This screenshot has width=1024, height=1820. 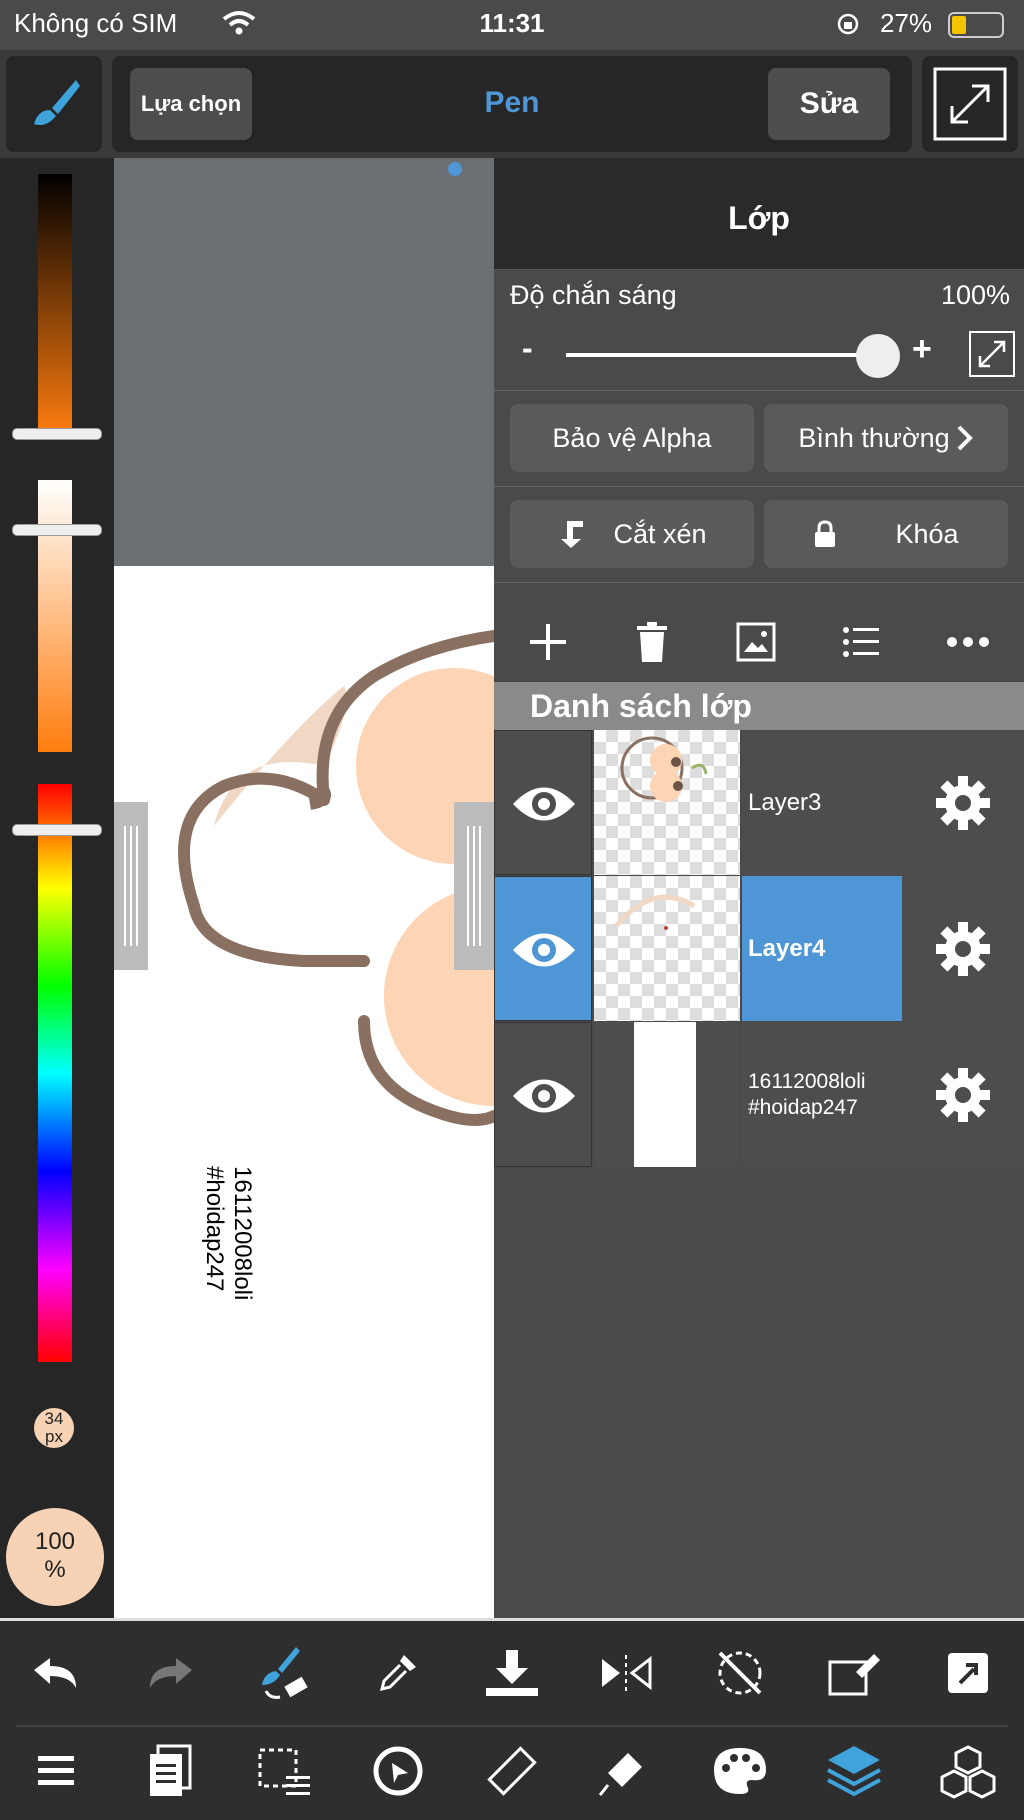 I want to click on layer-row: 16112008loli #hoidap247, so click(x=759, y=1094).